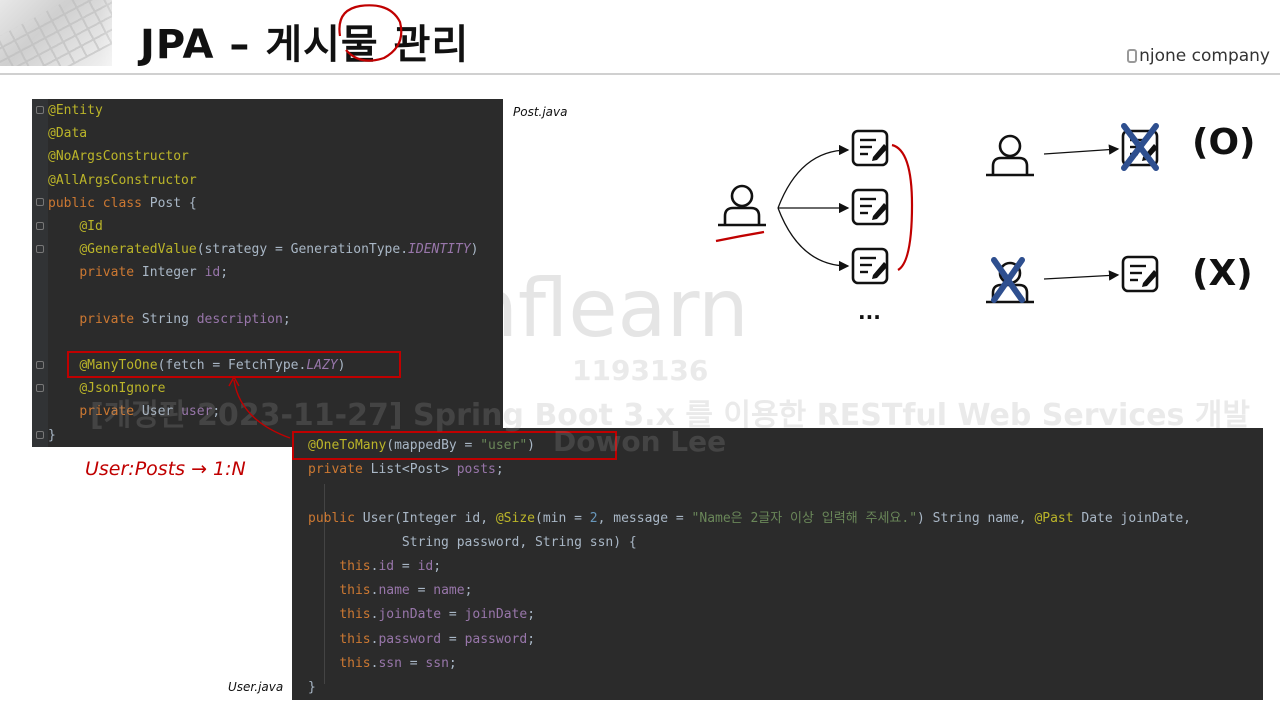 This screenshot has height=720, width=1280. What do you see at coordinates (40, 273) in the screenshot?
I see `editor-gutter` at bounding box center [40, 273].